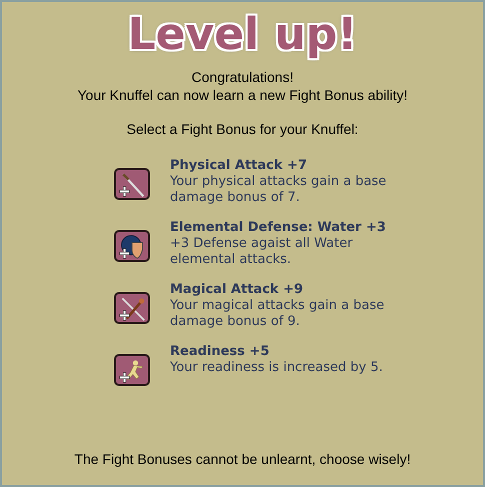 This screenshot has height=487, width=485. Describe the element at coordinates (243, 95) in the screenshot. I see `intro-text: Your Knuffel can now learn a new Fight Bonus ability!` at that location.